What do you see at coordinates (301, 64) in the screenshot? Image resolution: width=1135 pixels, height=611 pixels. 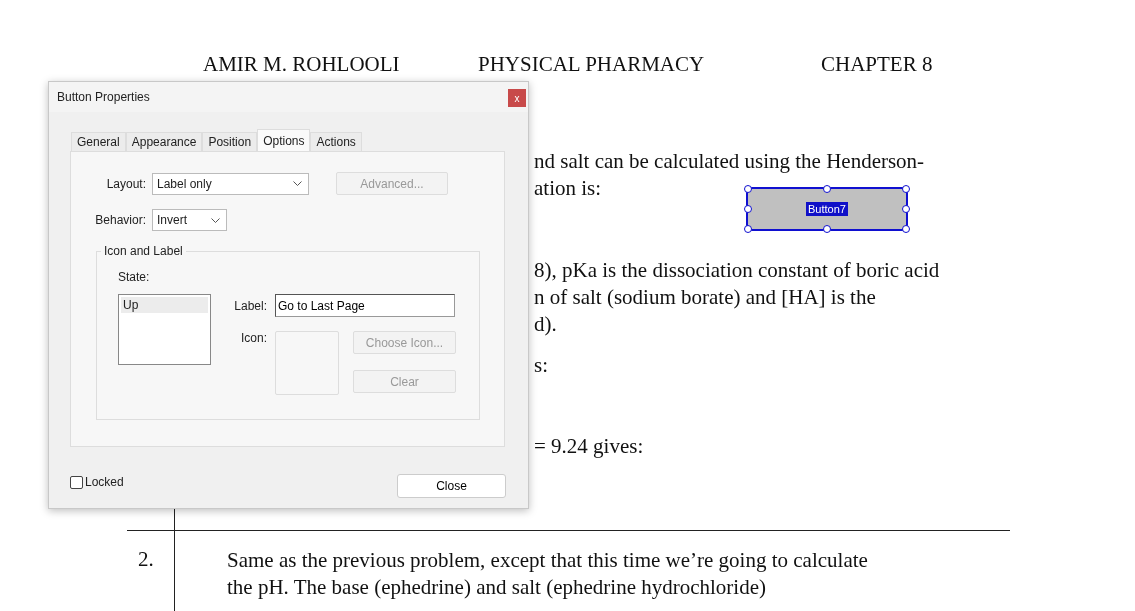 I see `page-header: AMIR M. ROHLOOLI` at bounding box center [301, 64].